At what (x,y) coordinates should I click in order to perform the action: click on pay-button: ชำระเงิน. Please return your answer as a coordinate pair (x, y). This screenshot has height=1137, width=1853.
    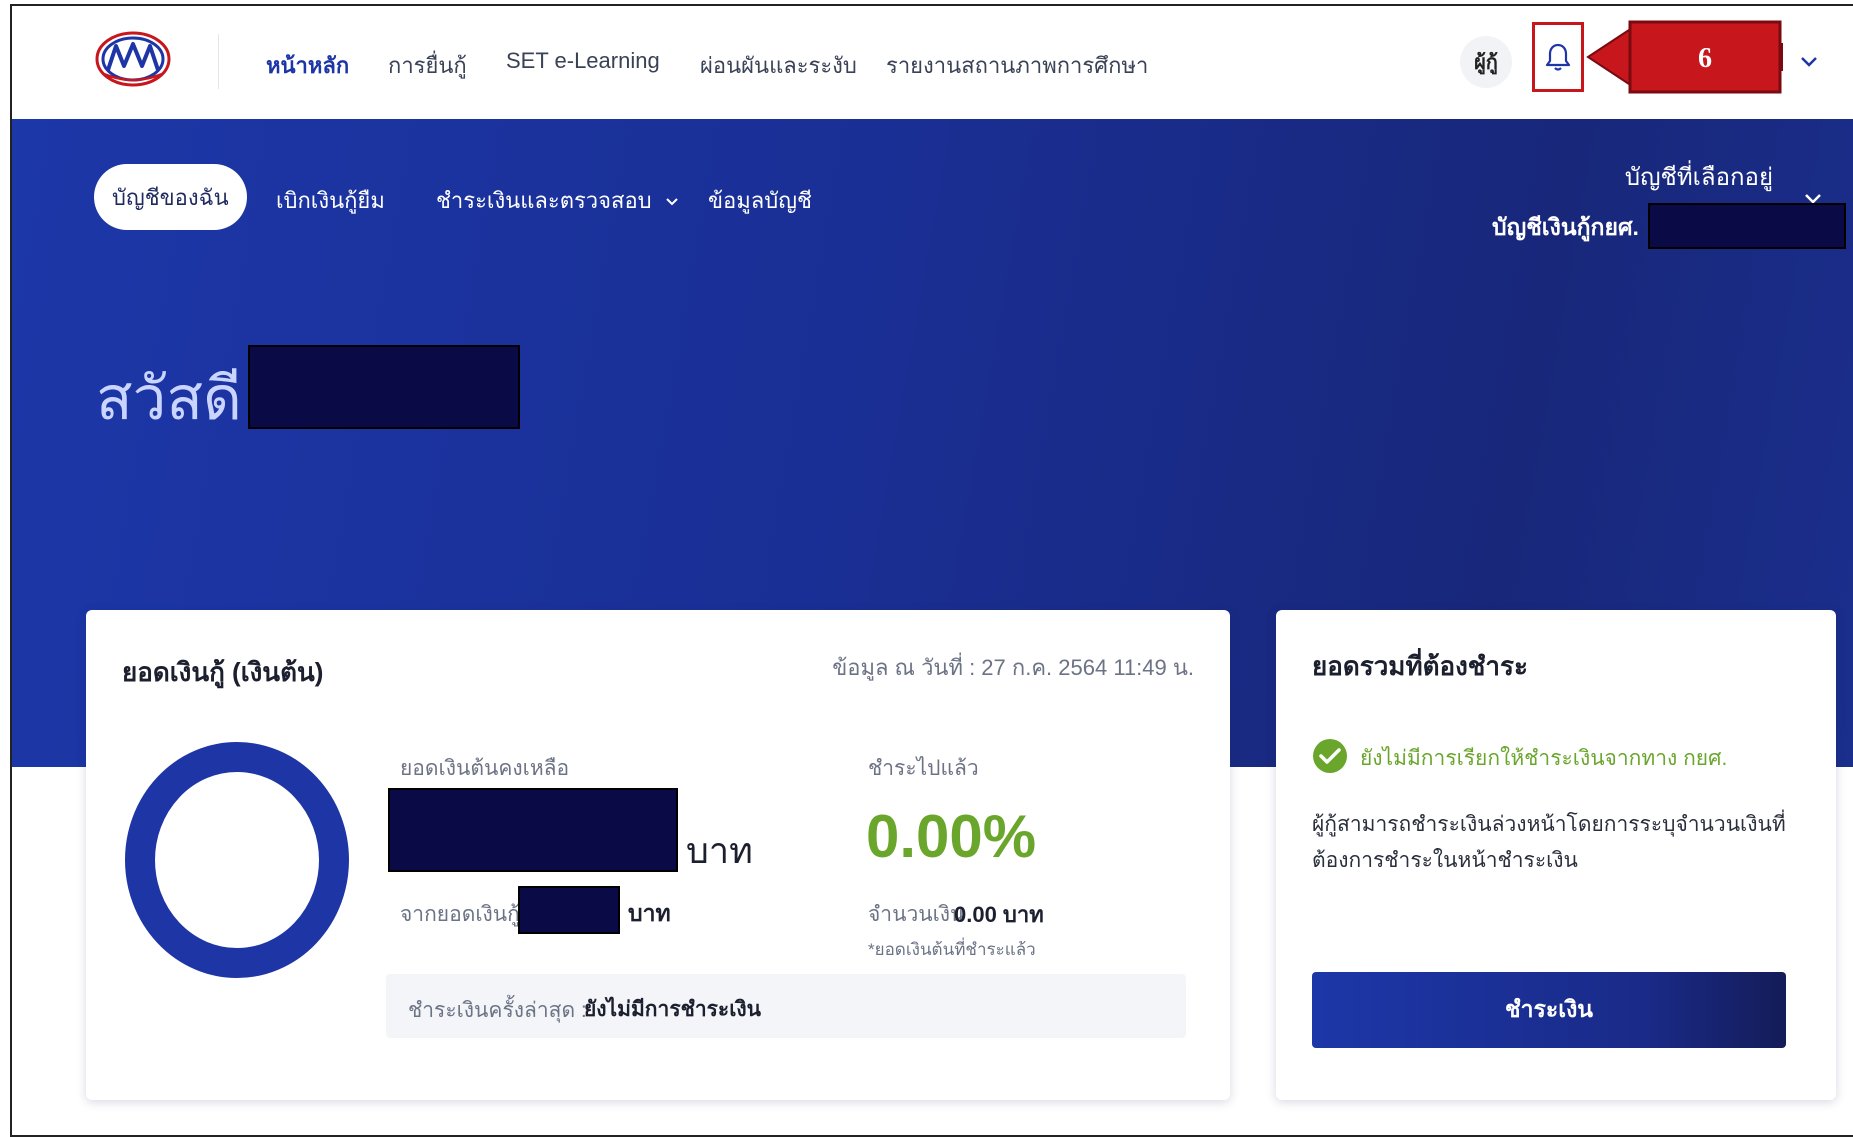
    Looking at the image, I should click on (1549, 1010).